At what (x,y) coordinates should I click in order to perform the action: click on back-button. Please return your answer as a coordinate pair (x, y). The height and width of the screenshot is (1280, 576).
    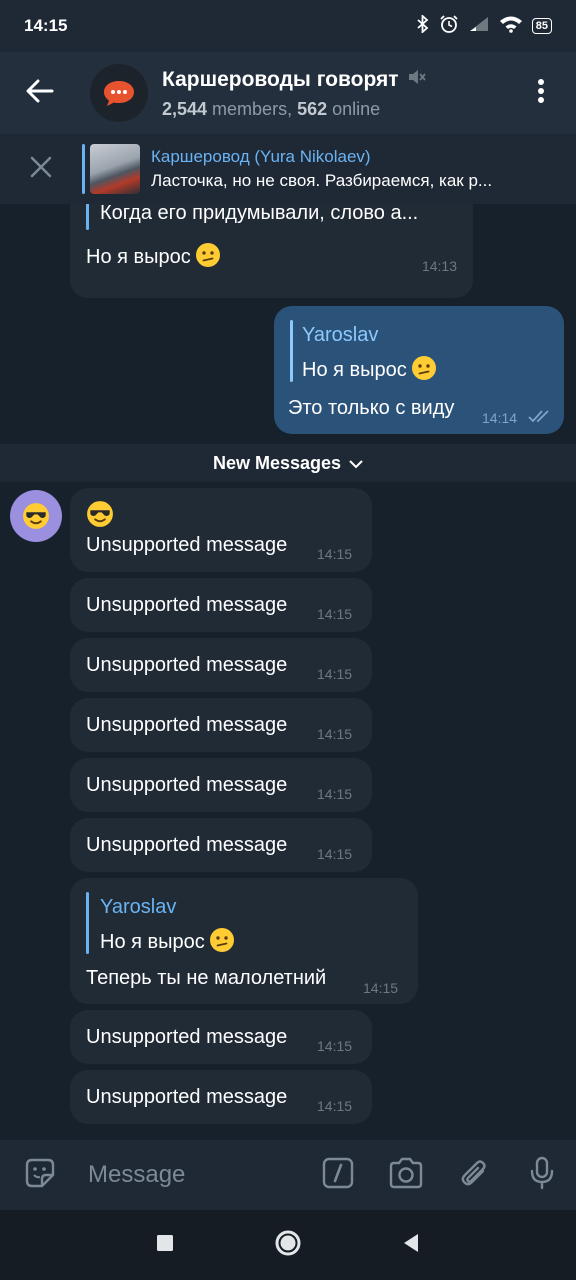
    Looking at the image, I should click on (40, 93).